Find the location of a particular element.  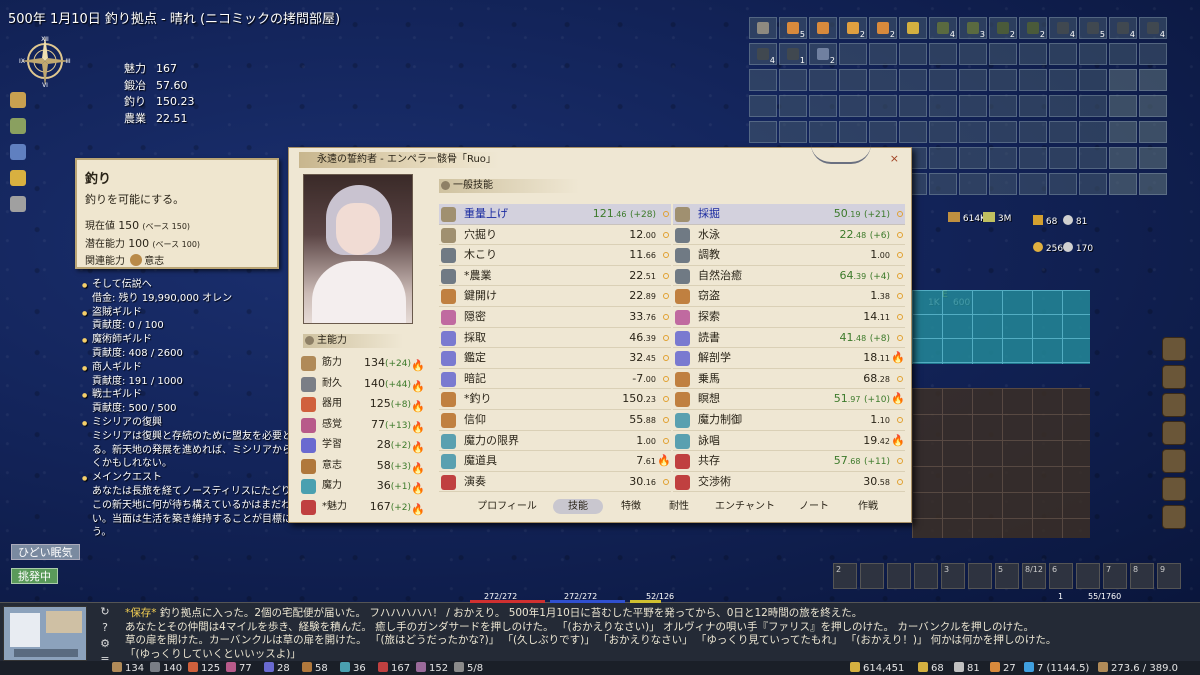

hotbar-slot: 6 is located at coordinates (1061, 576).